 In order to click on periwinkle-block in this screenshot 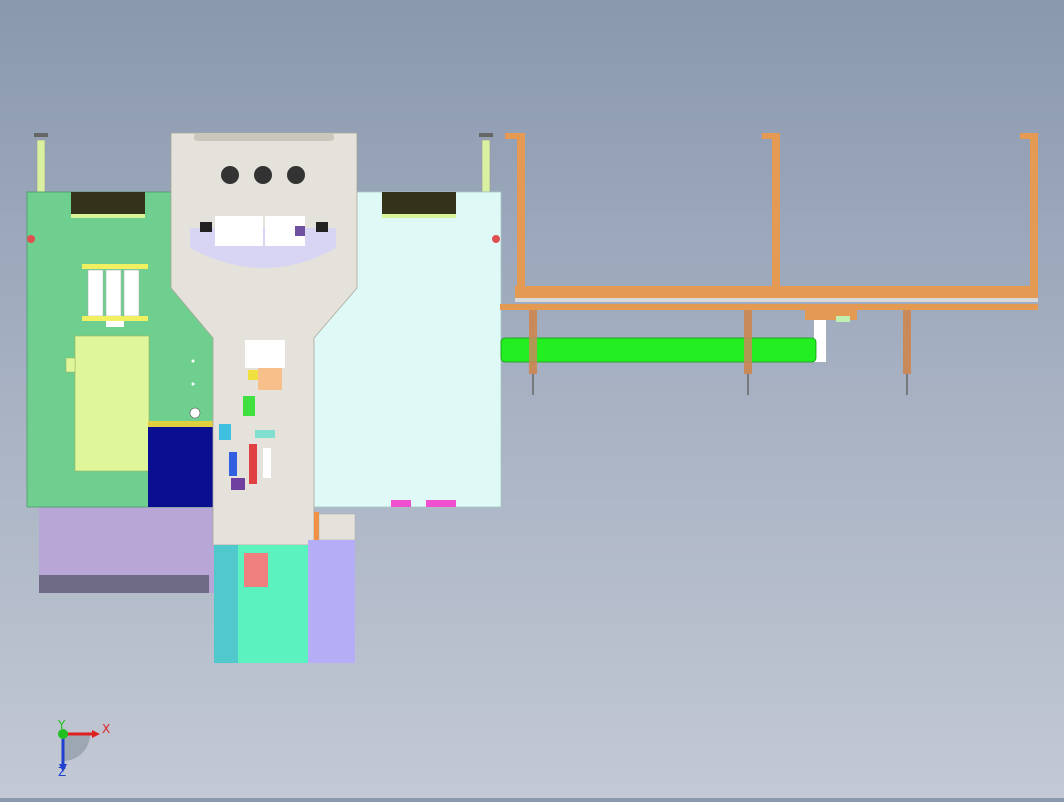, I will do `click(331, 601)`.